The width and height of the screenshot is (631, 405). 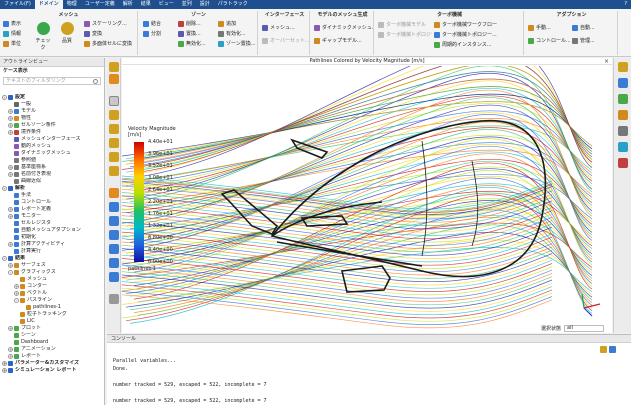 I want to click on tree-item: - グラフィックス, so click(x=52, y=272).